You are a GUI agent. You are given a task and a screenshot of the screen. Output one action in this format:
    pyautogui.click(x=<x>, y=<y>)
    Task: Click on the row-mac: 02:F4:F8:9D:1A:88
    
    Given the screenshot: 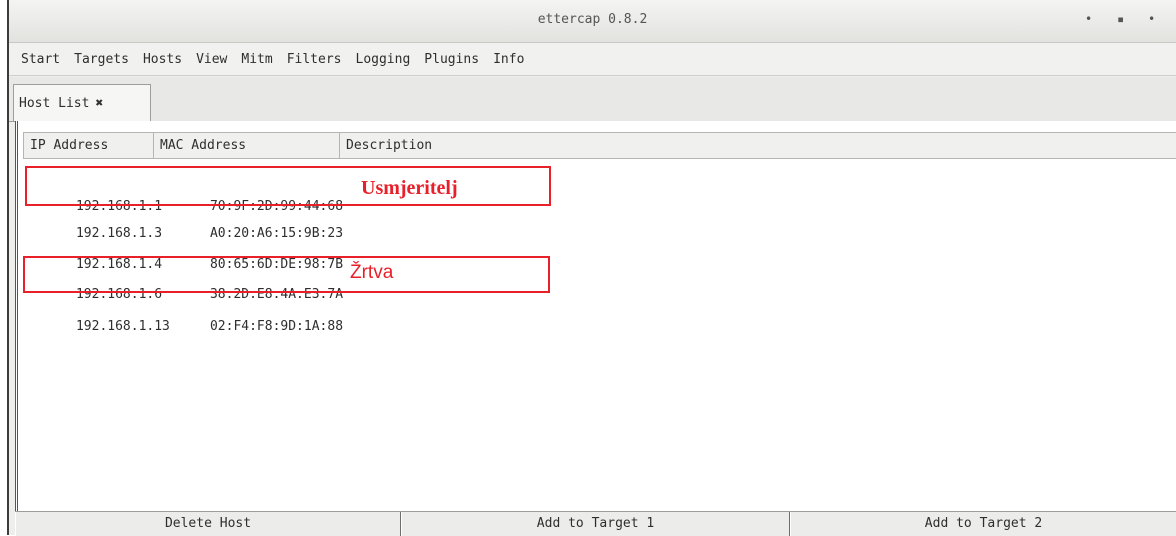 What is the action you would take?
    pyautogui.click(x=276, y=326)
    